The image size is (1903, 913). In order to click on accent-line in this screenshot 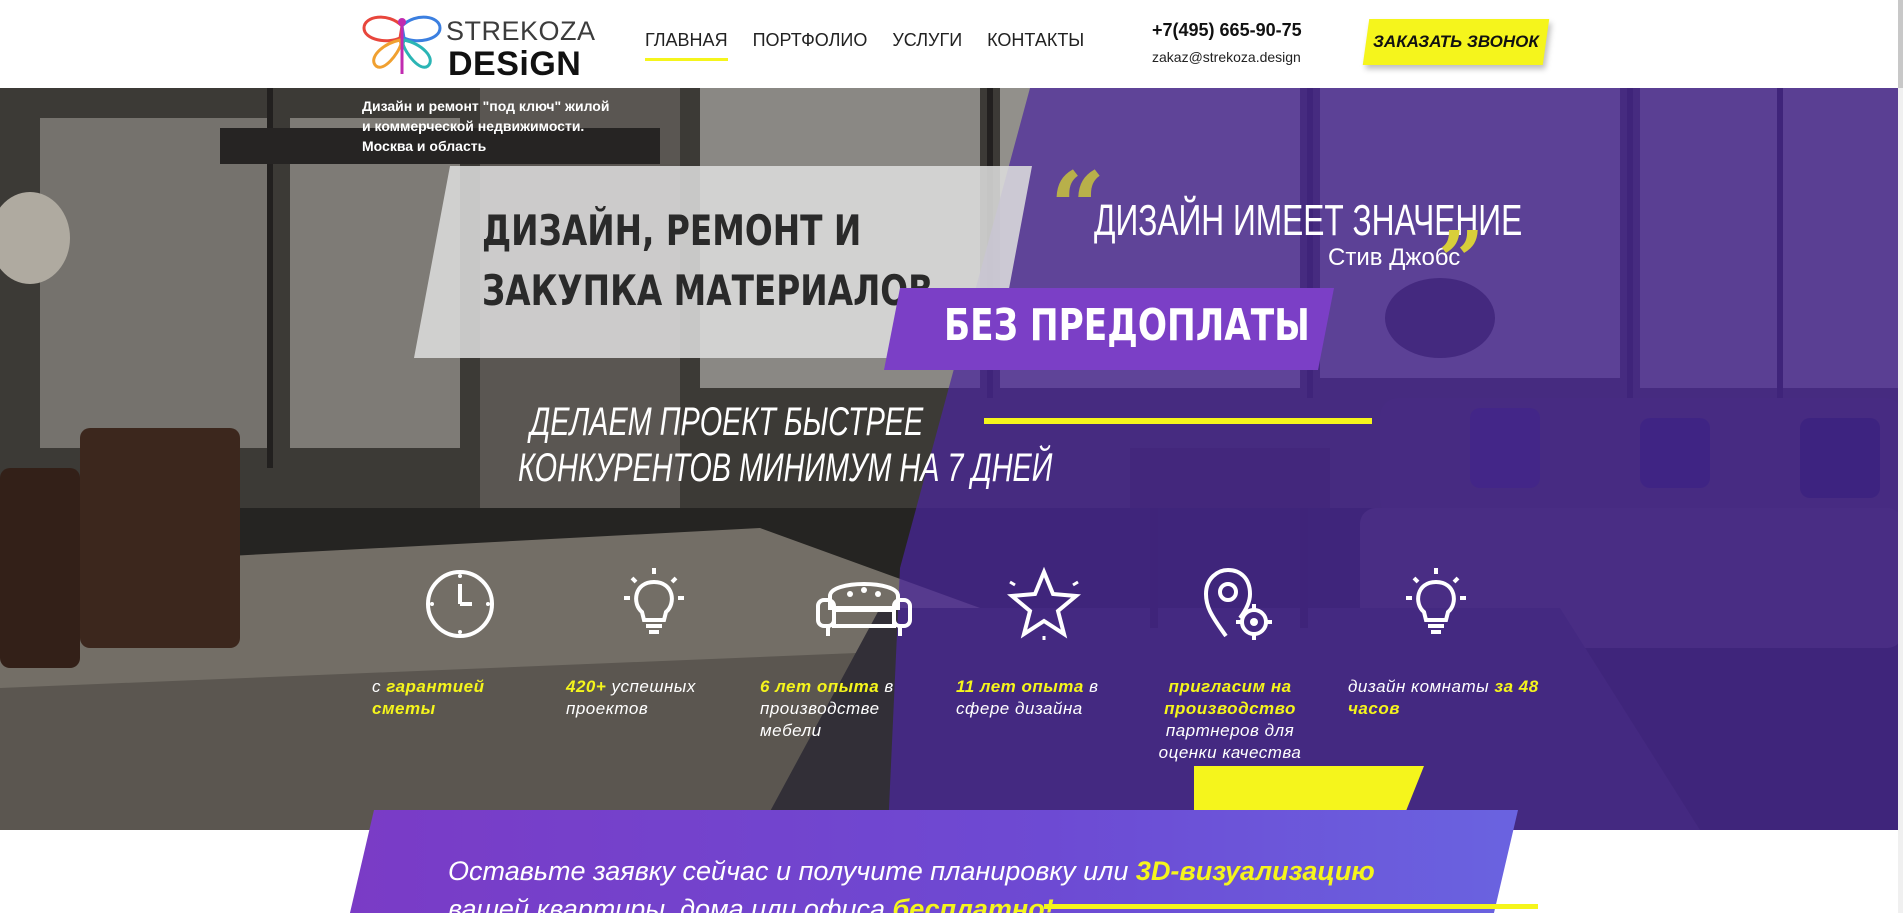, I will do `click(1178, 421)`.